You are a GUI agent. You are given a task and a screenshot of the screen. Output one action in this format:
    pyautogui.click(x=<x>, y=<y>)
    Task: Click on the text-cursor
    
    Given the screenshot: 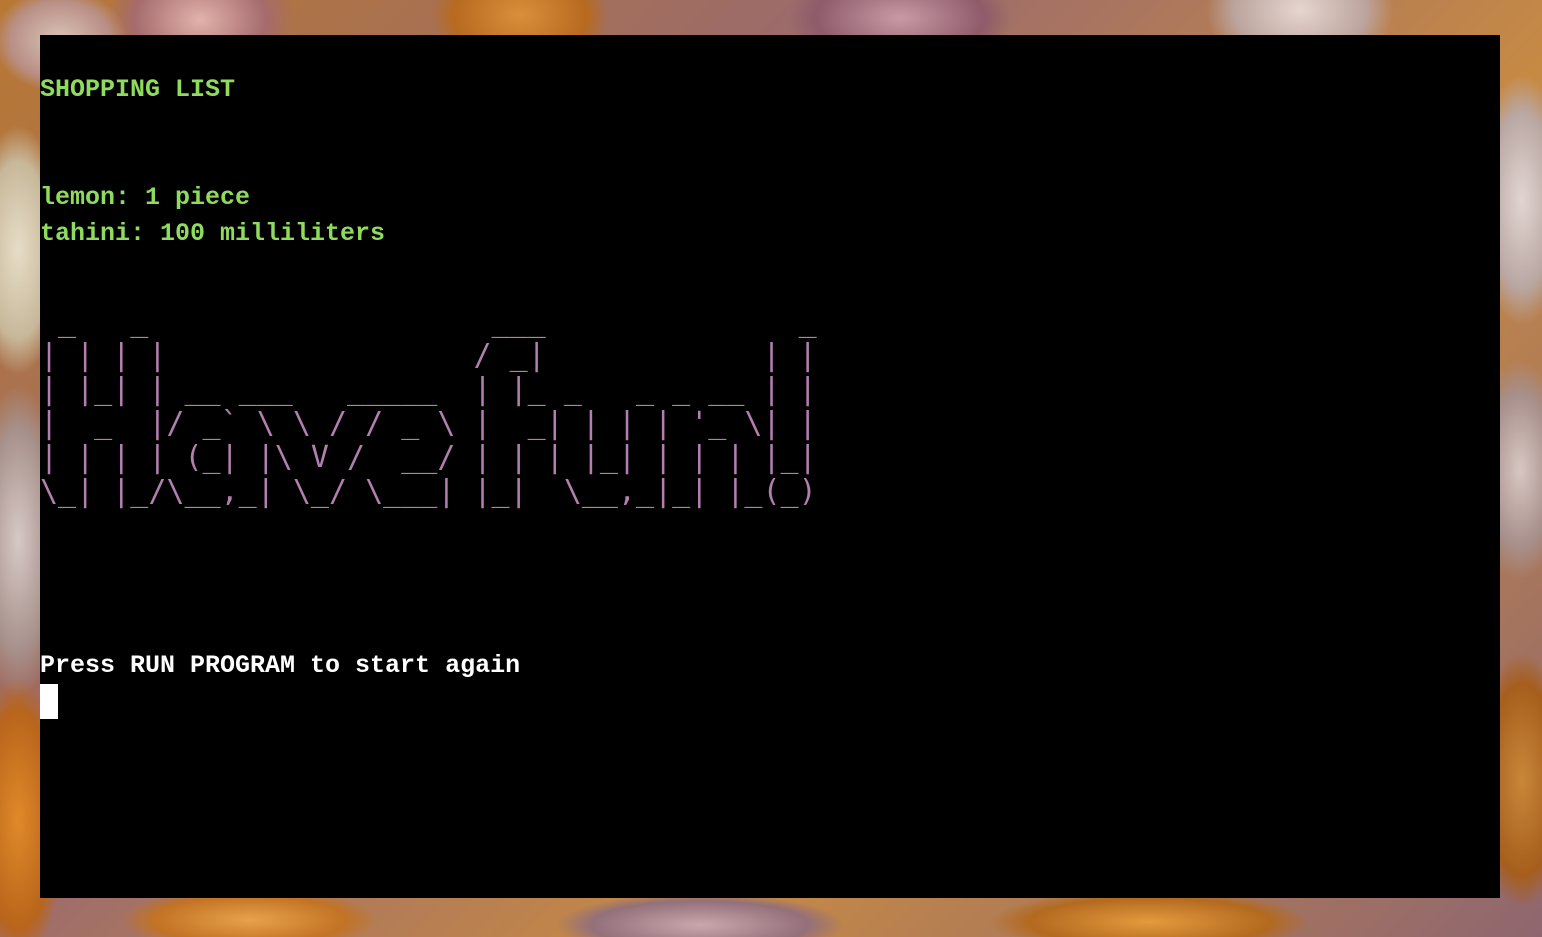 What is the action you would take?
    pyautogui.click(x=49, y=701)
    